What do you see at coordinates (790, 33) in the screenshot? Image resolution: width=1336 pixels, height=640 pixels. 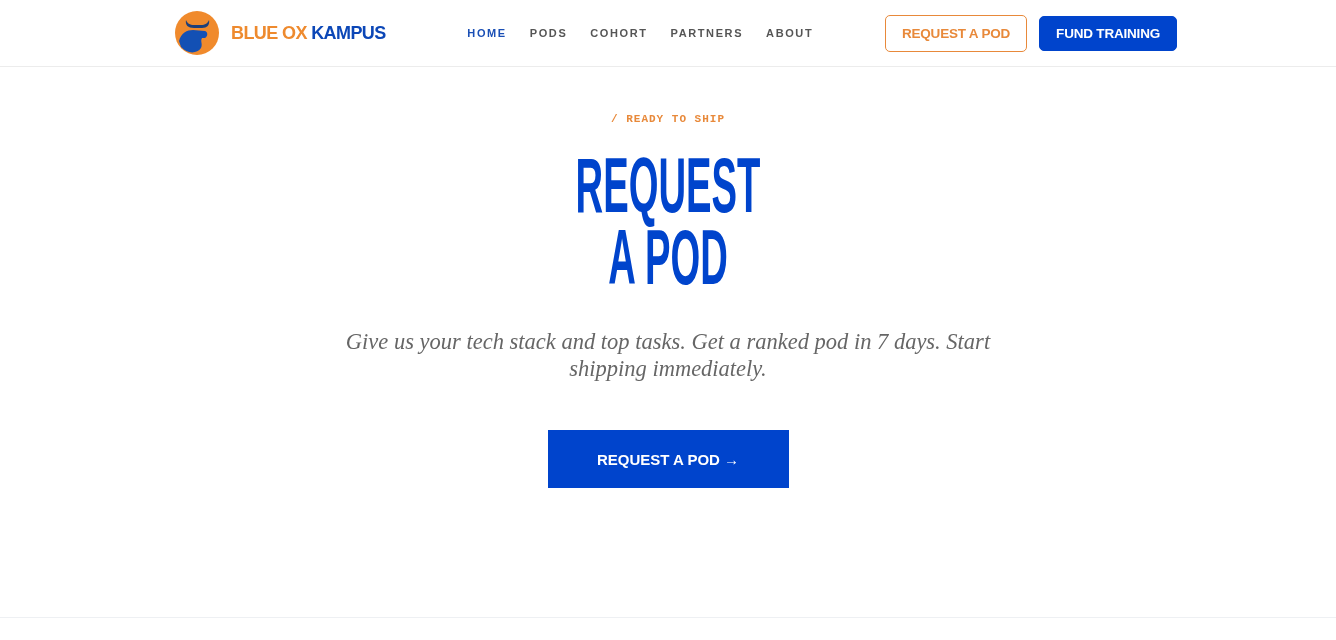 I see `nav-link: ABOUT` at bounding box center [790, 33].